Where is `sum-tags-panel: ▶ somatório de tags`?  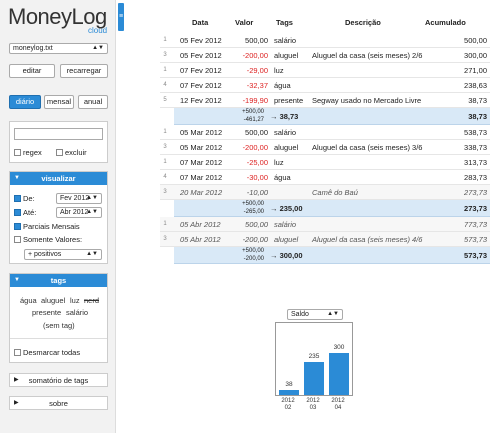 sum-tags-panel: ▶ somatório de tags is located at coordinates (58, 380).